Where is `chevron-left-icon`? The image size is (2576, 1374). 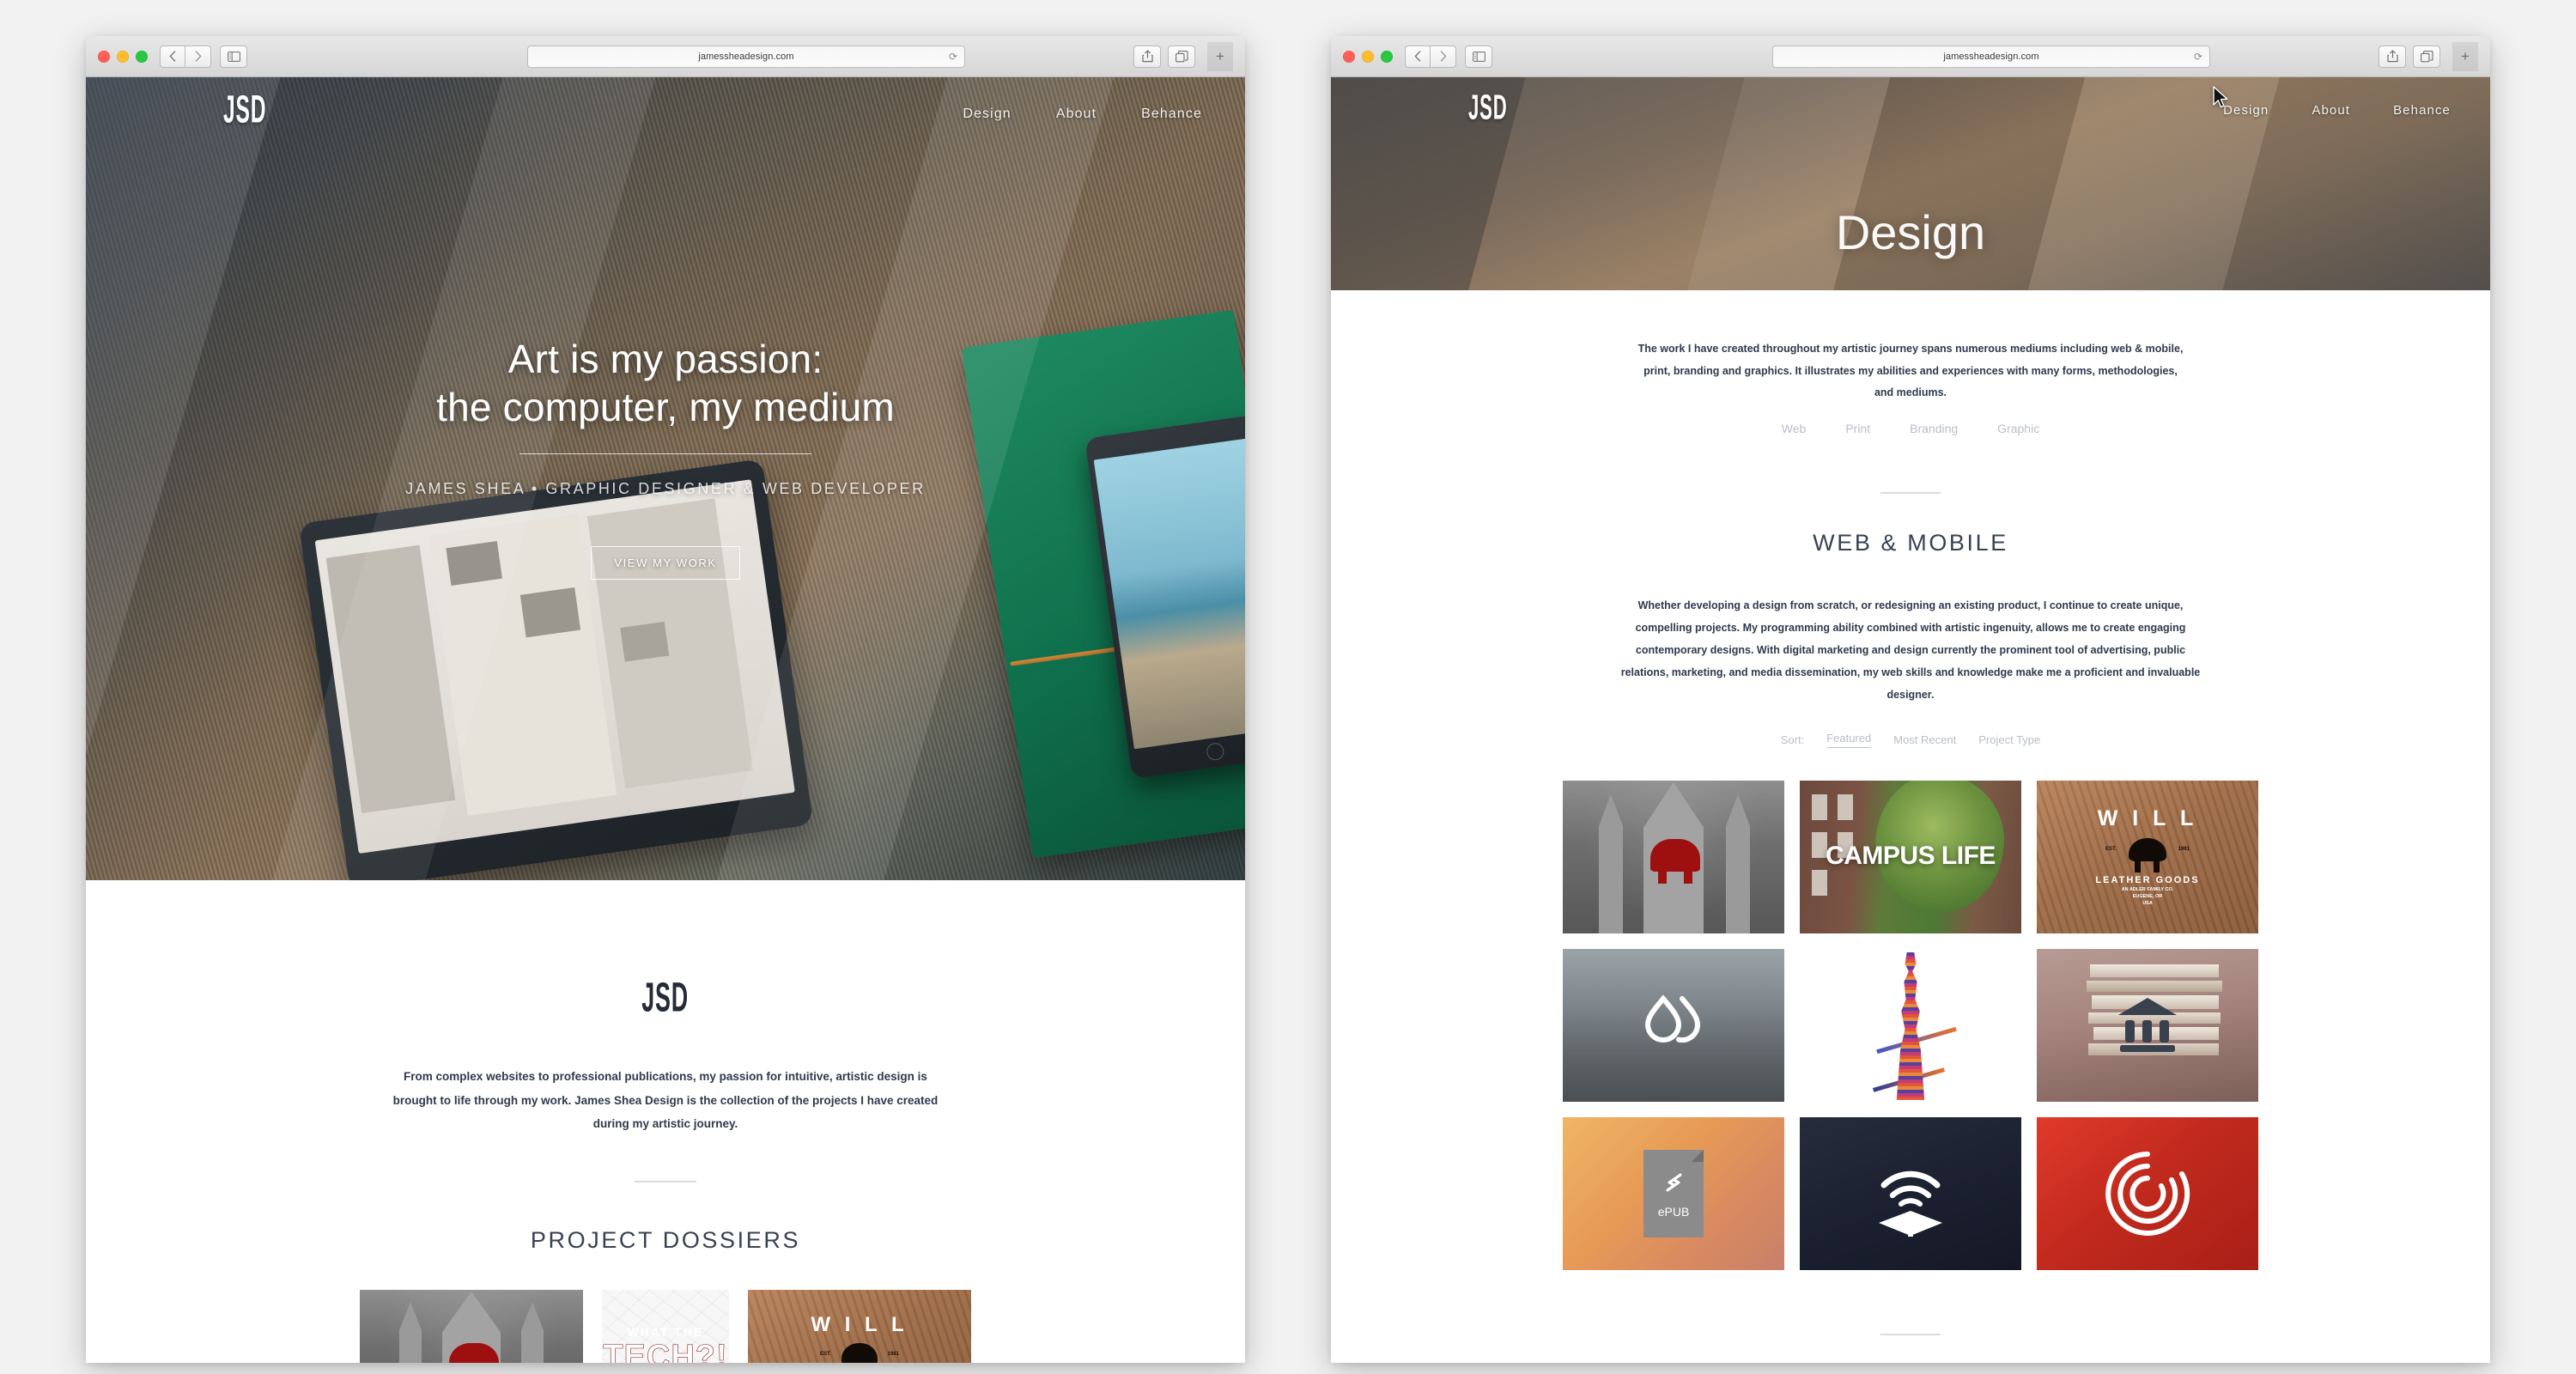
chevron-left-icon is located at coordinates (1418, 56).